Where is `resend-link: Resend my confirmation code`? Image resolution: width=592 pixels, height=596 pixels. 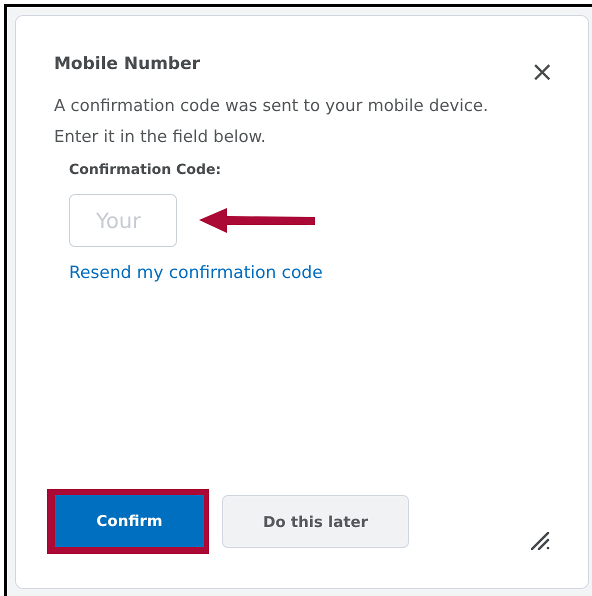 resend-link: Resend my confirmation code is located at coordinates (196, 273).